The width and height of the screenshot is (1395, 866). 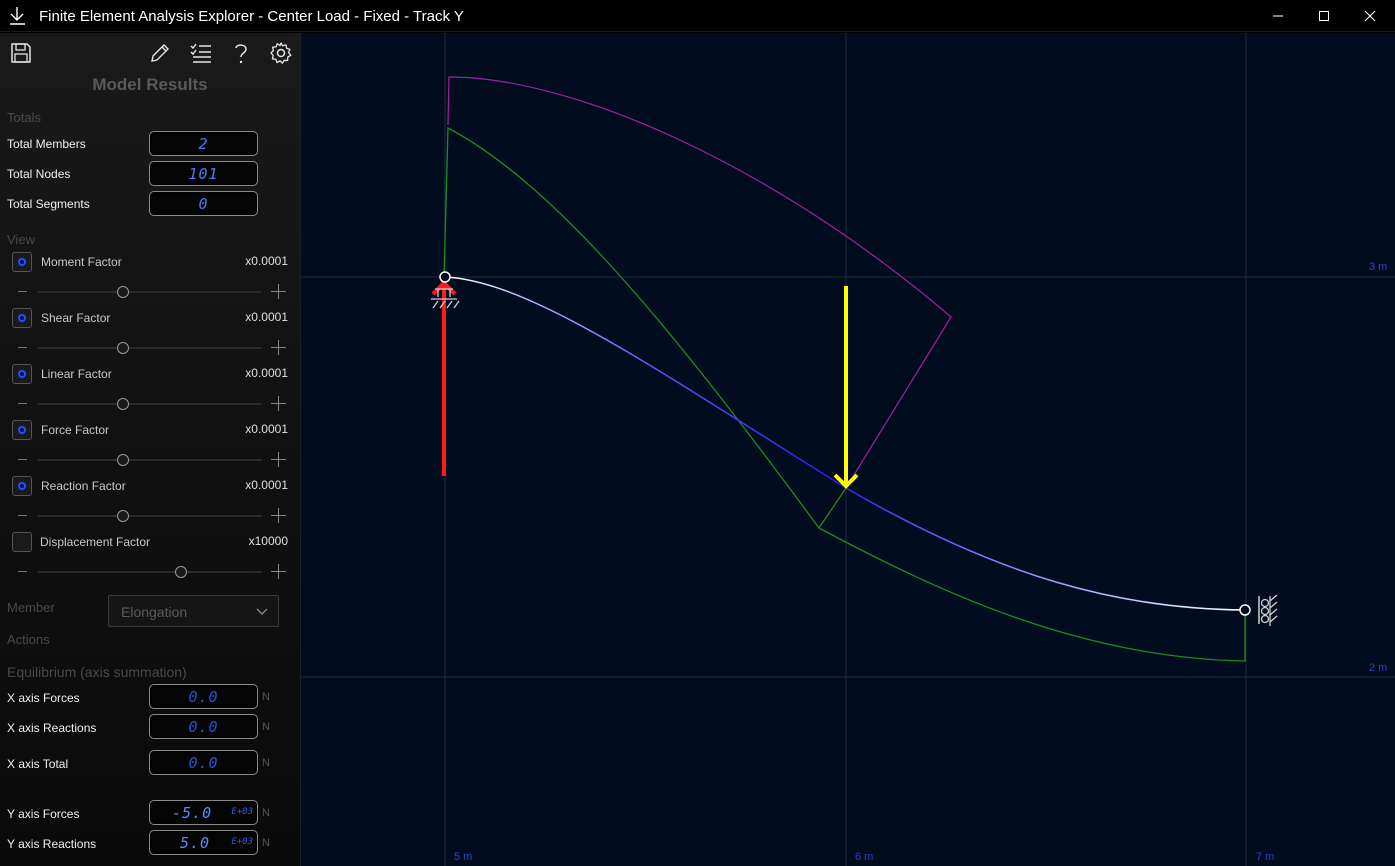 I want to click on x-axis-total-unit: N, so click(x=266, y=763).